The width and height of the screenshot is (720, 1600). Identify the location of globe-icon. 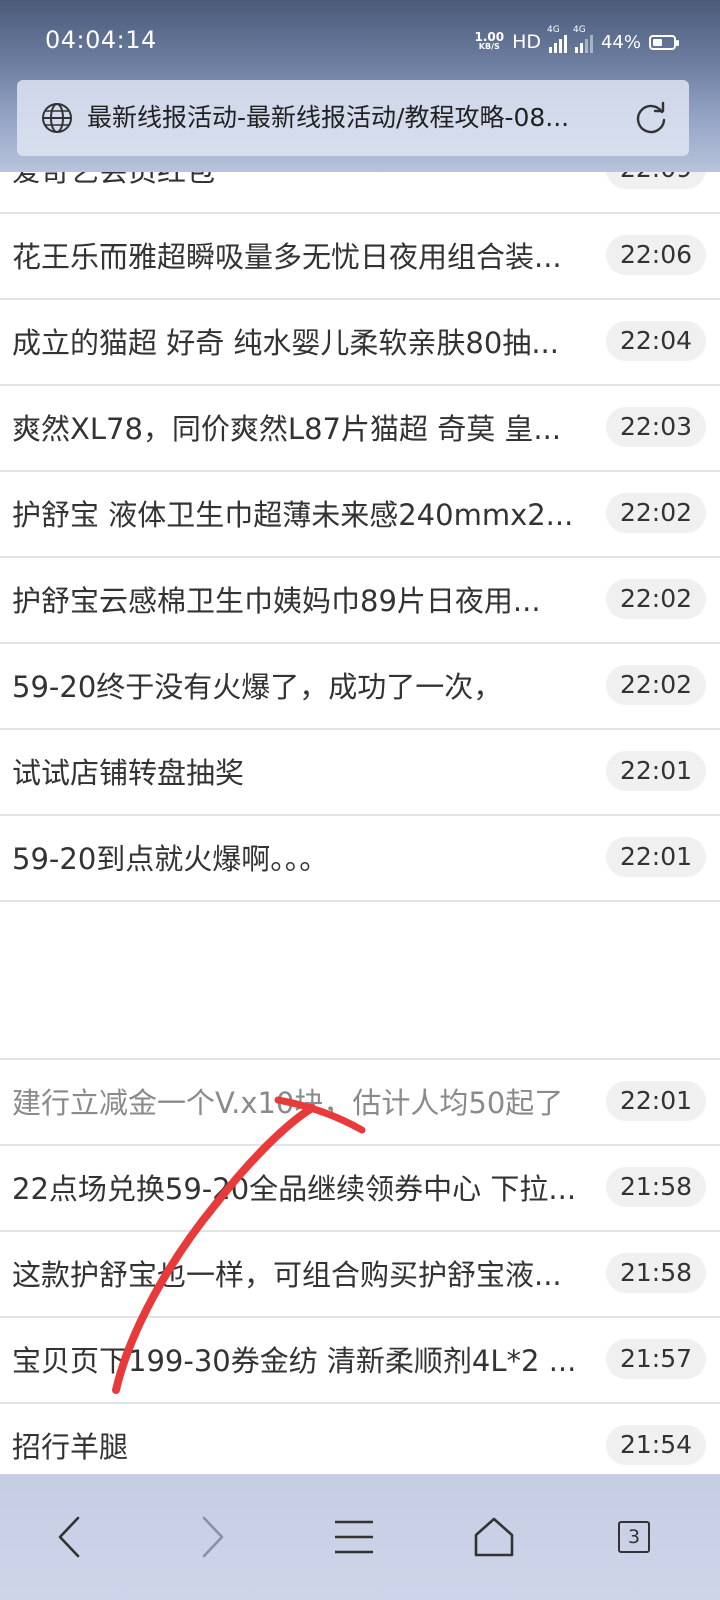
(57, 118).